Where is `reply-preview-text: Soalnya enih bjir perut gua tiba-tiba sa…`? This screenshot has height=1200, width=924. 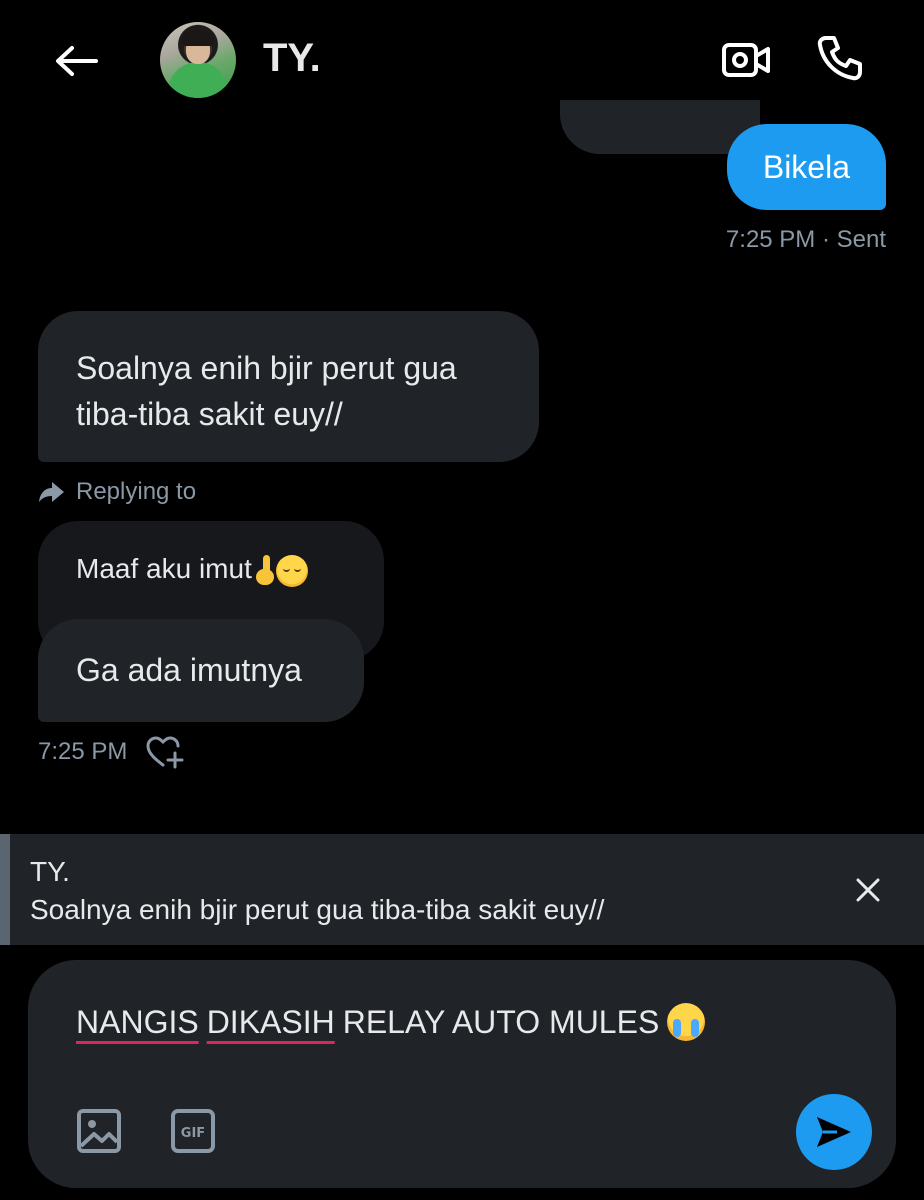
reply-preview-text: Soalnya enih bjir perut gua tiba-tiba sa… is located at coordinates (317, 909).